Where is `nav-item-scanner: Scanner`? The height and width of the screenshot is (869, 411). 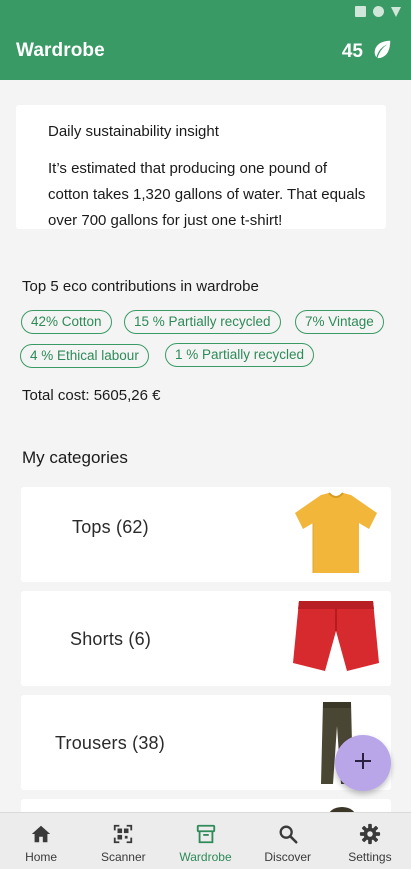
nav-item-scanner: Scanner is located at coordinates (123, 841).